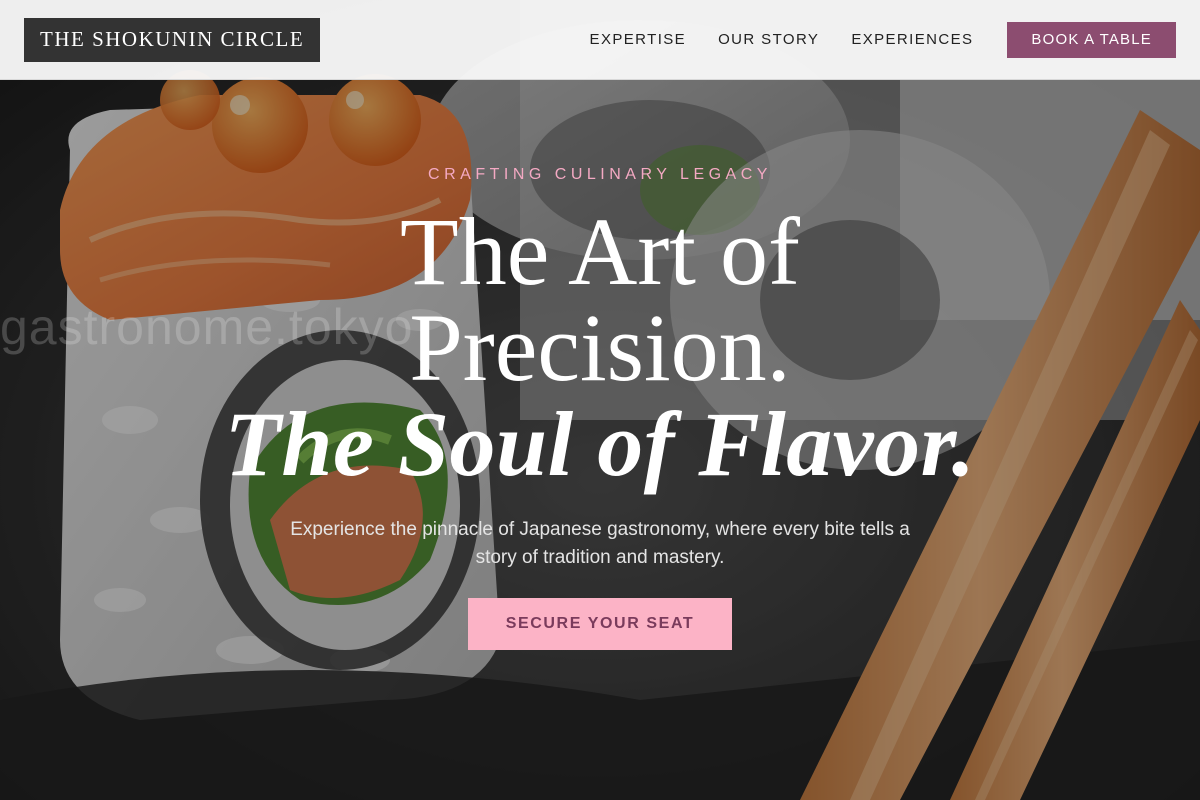  Describe the element at coordinates (600, 251) in the screenshot. I see `headline-line-1: The Art of` at that location.